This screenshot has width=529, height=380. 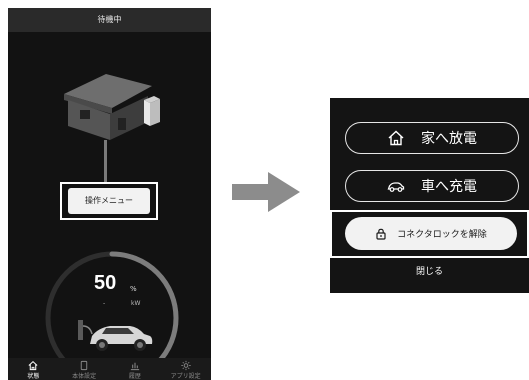 What do you see at coordinates (109, 20) in the screenshot?
I see `status-title: 待機中` at bounding box center [109, 20].